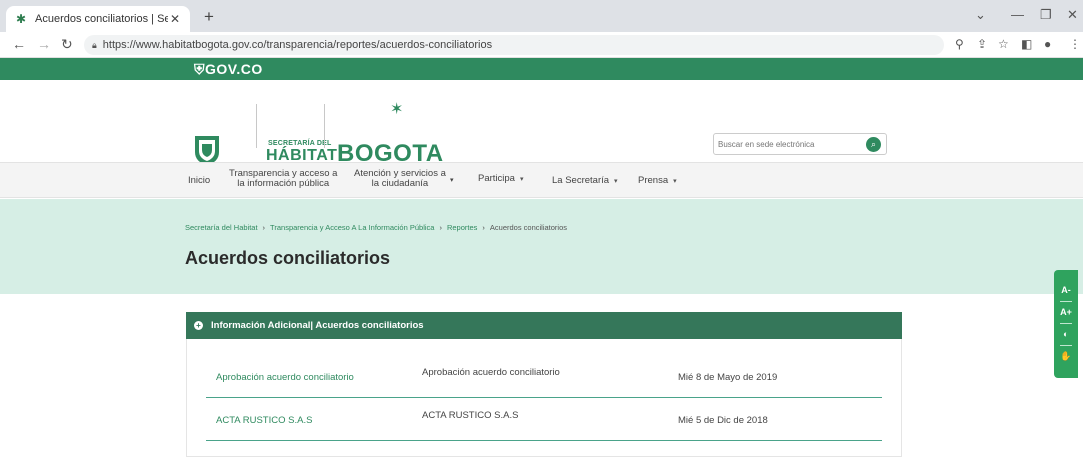 The width and height of the screenshot is (1083, 462). I want to click on search-box: ⌕, so click(800, 144).